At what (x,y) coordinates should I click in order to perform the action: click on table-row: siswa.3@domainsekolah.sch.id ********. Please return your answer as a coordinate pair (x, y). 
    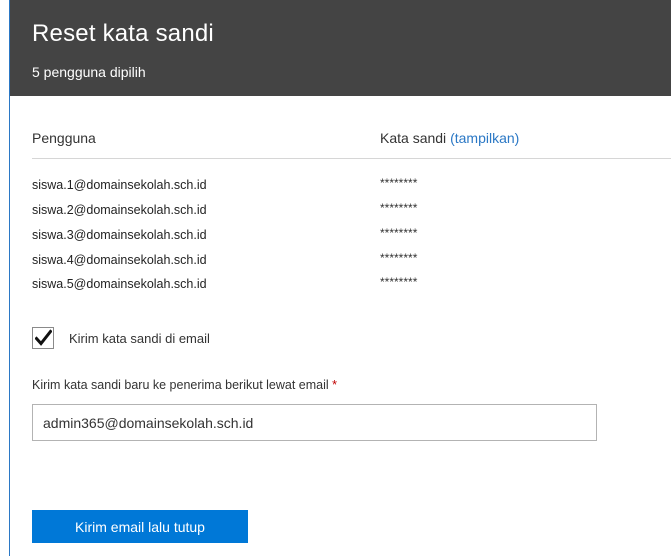
    Looking at the image, I should click on (332, 236).